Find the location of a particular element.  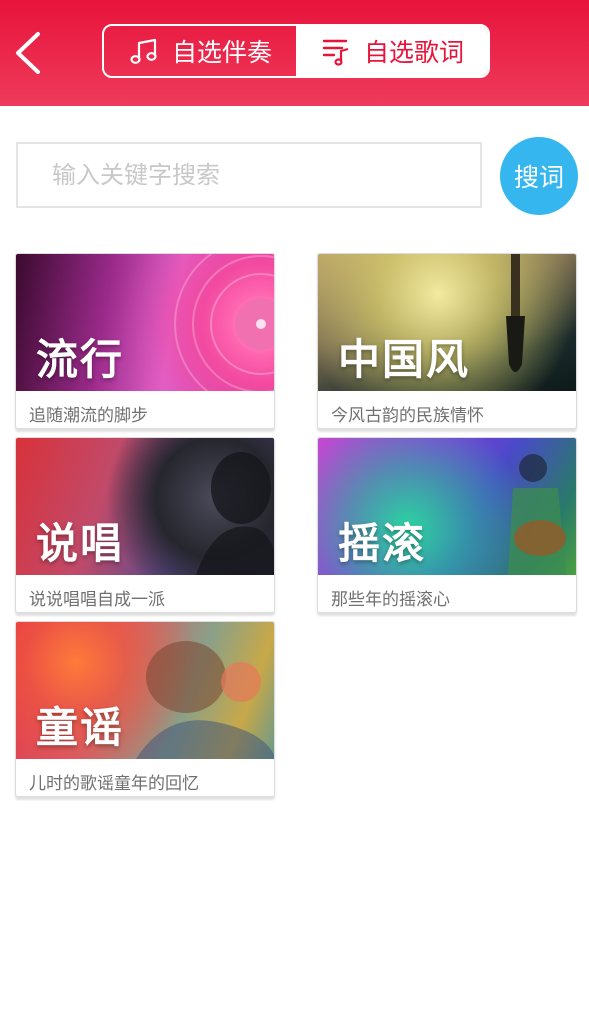

search-field is located at coordinates (249, 175).